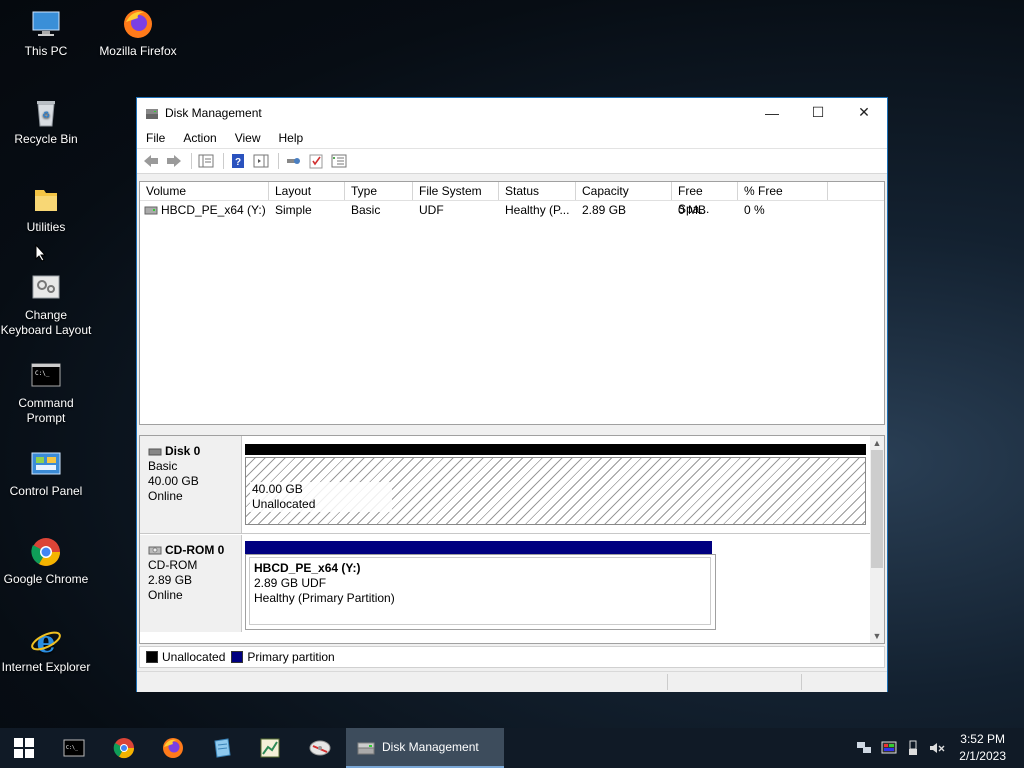 This screenshot has height=768, width=1024. Describe the element at coordinates (152, 657) in the screenshot. I see `legend-swatch-unallocated` at that location.